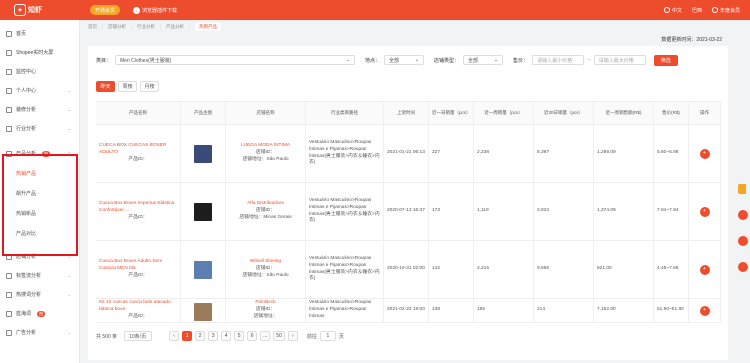  Describe the element at coordinates (671, 211) in the screenshot. I see `price-cell: 7.94~7.94` at that location.